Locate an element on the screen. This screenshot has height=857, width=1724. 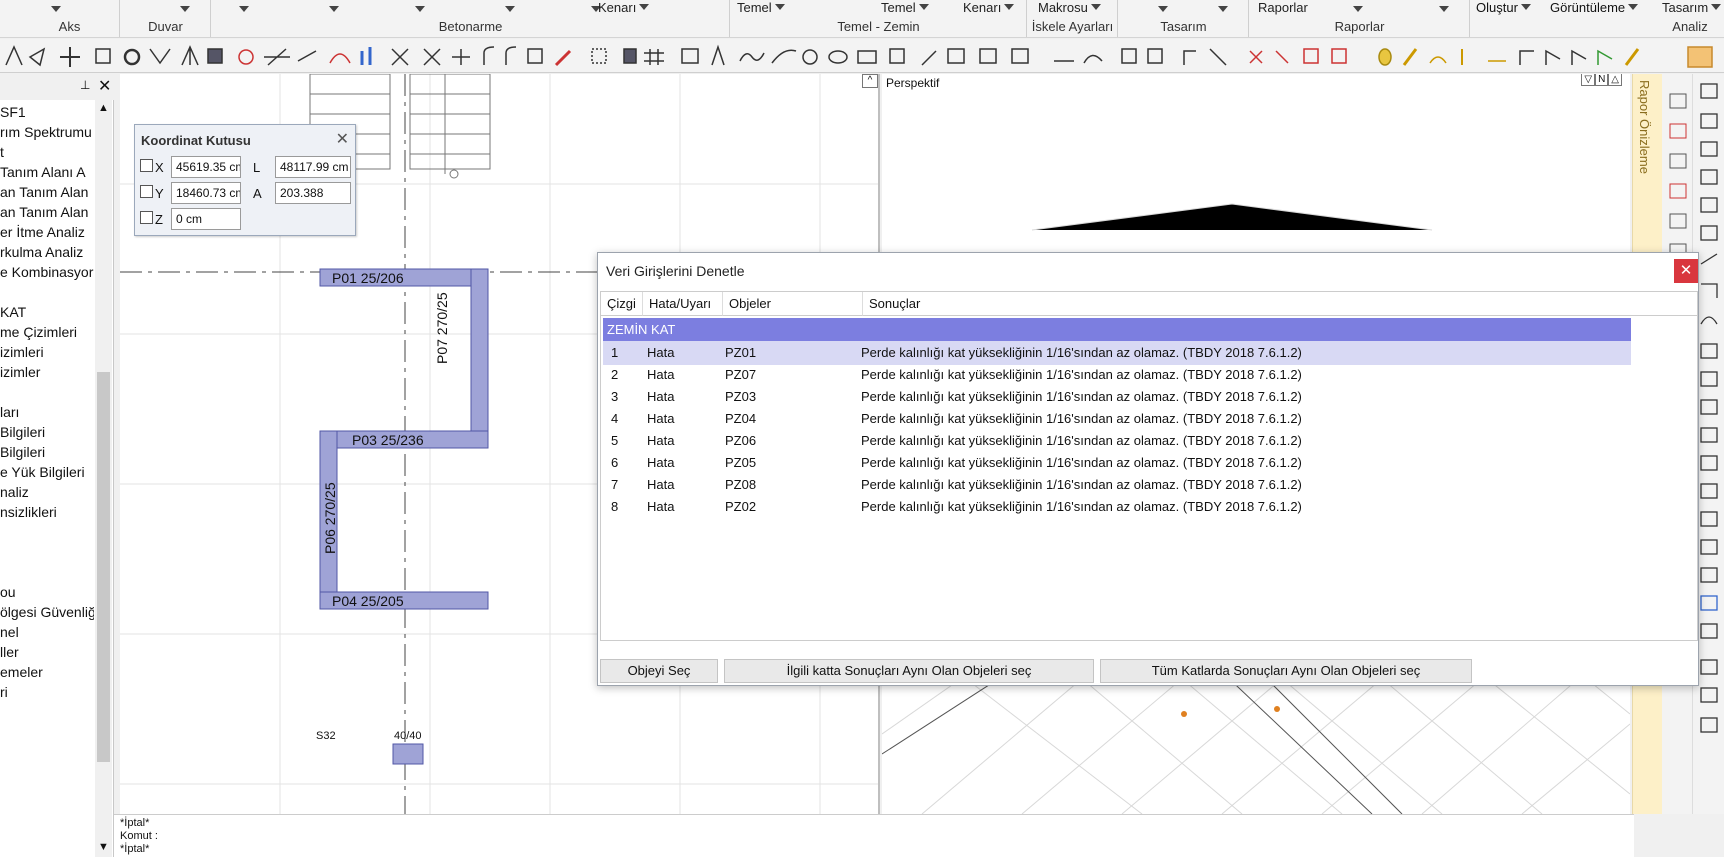
tree-item: ri is located at coordinates (47, 692).